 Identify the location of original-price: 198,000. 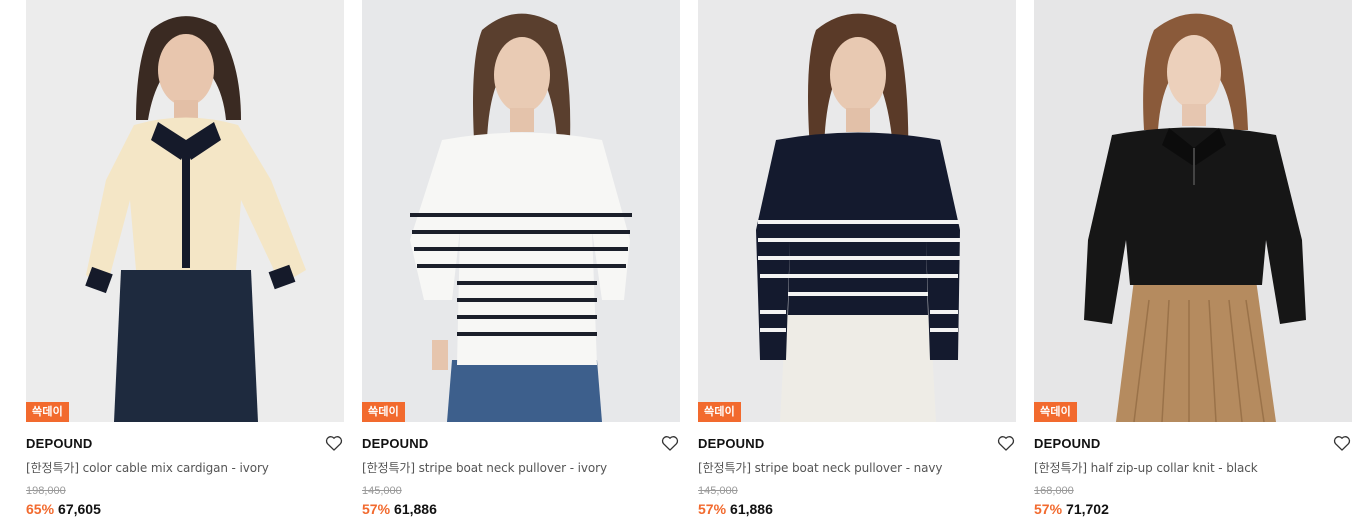
(46, 491).